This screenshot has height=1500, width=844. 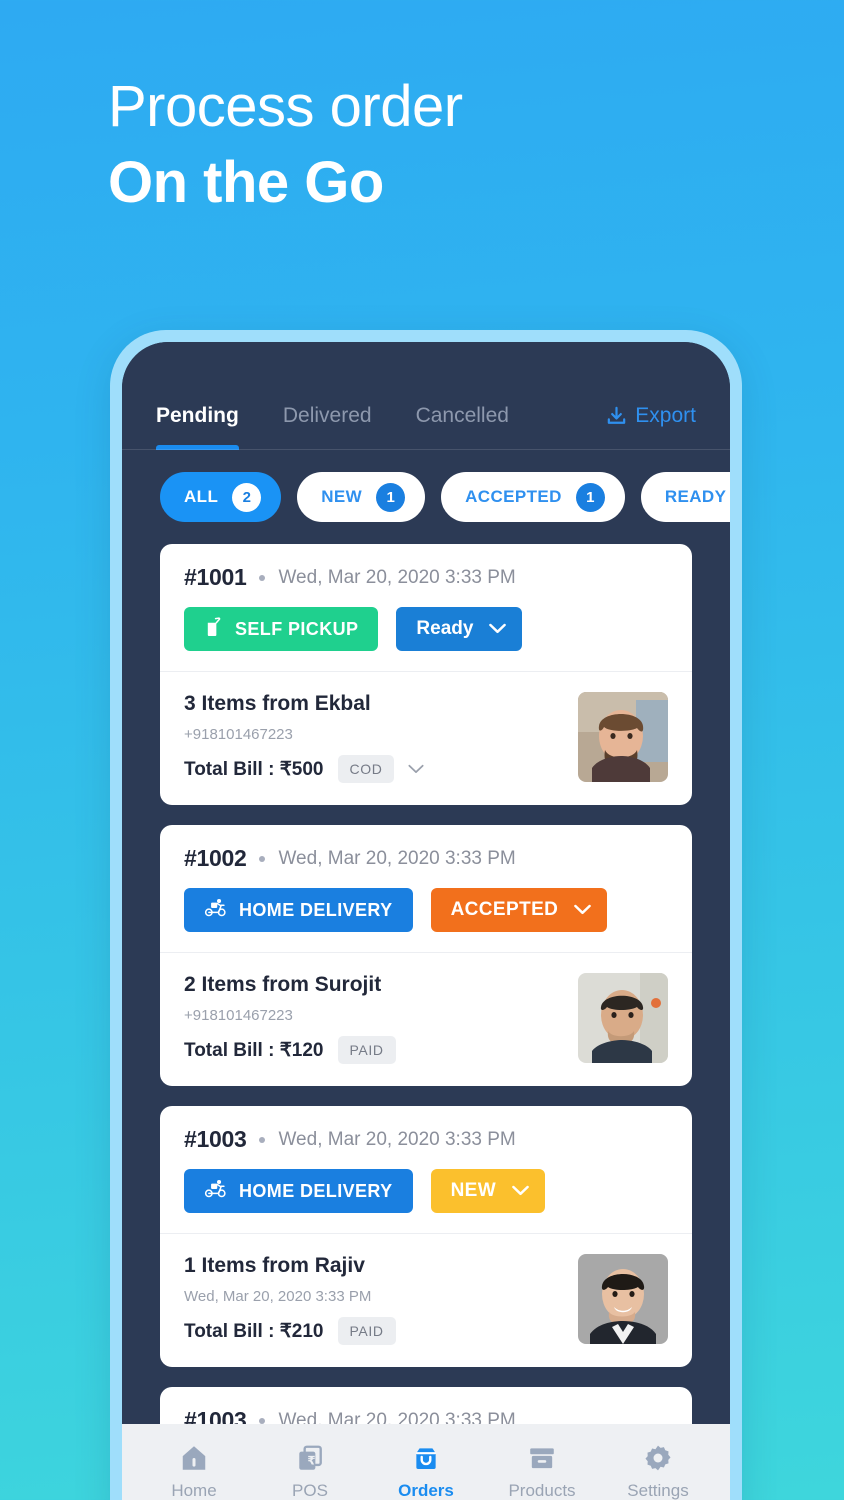 I want to click on order-status-dropdown: Ready, so click(x=459, y=629).